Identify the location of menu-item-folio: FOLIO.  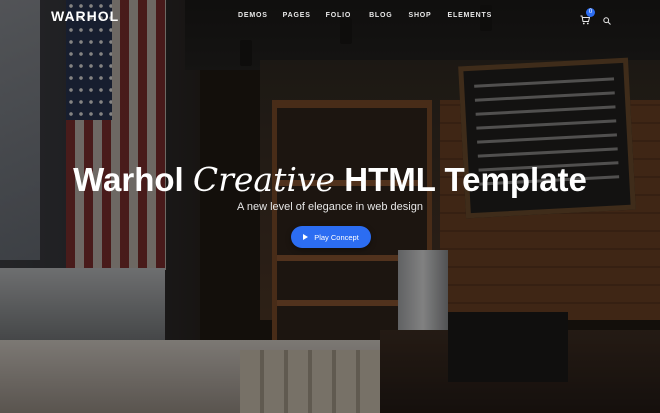
(338, 15).